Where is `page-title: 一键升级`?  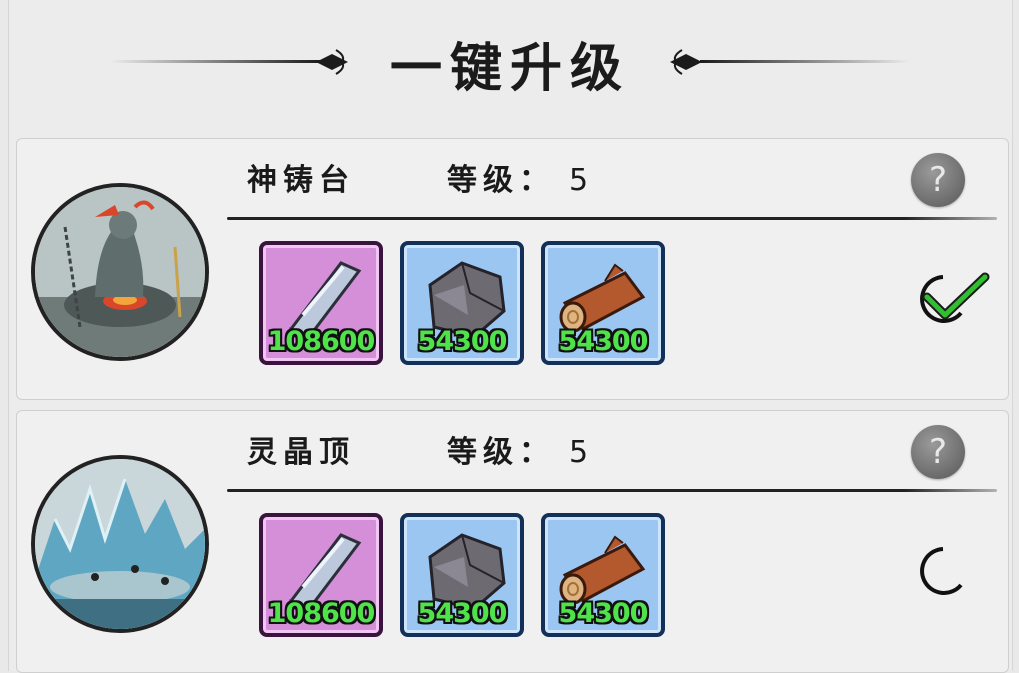 page-title: 一键升级 is located at coordinates (509, 68).